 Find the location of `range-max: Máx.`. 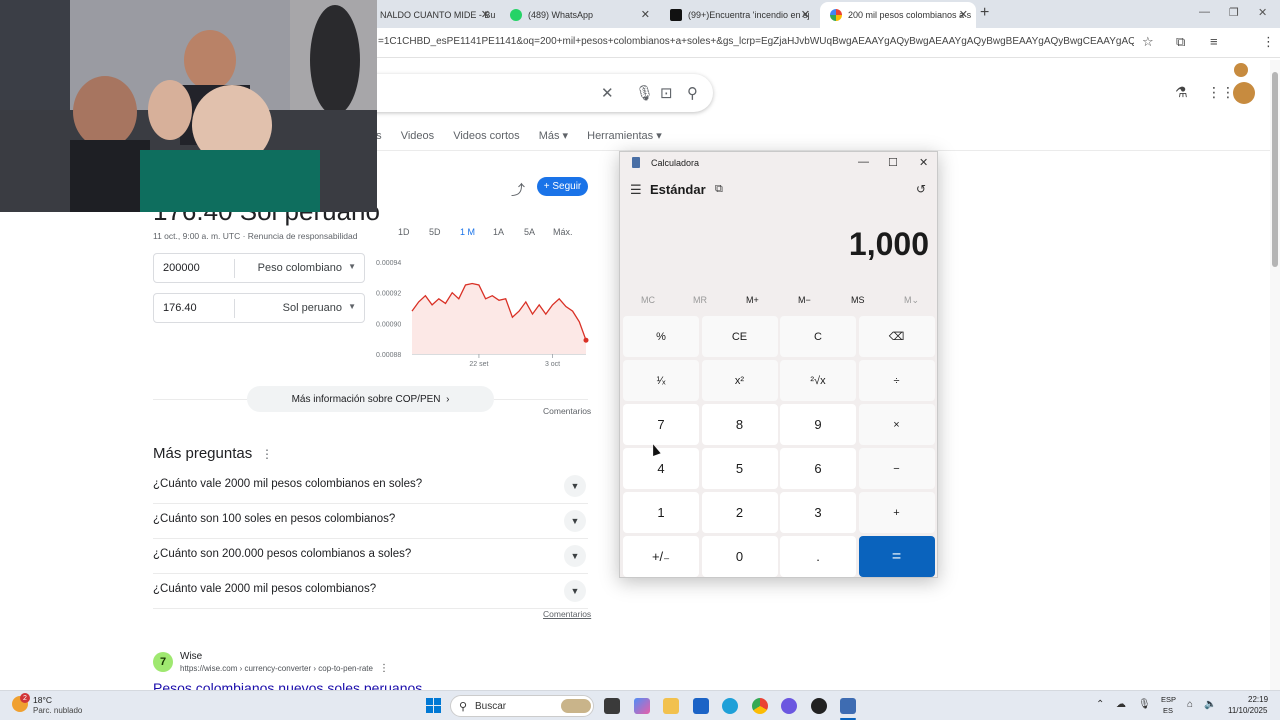

range-max: Máx. is located at coordinates (563, 232).